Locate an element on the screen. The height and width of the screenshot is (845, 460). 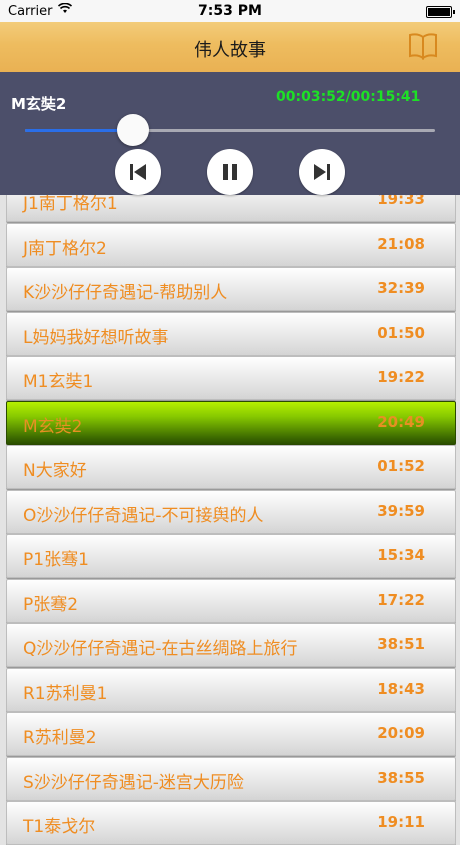
story-title: P张骞2 is located at coordinates (51, 604).